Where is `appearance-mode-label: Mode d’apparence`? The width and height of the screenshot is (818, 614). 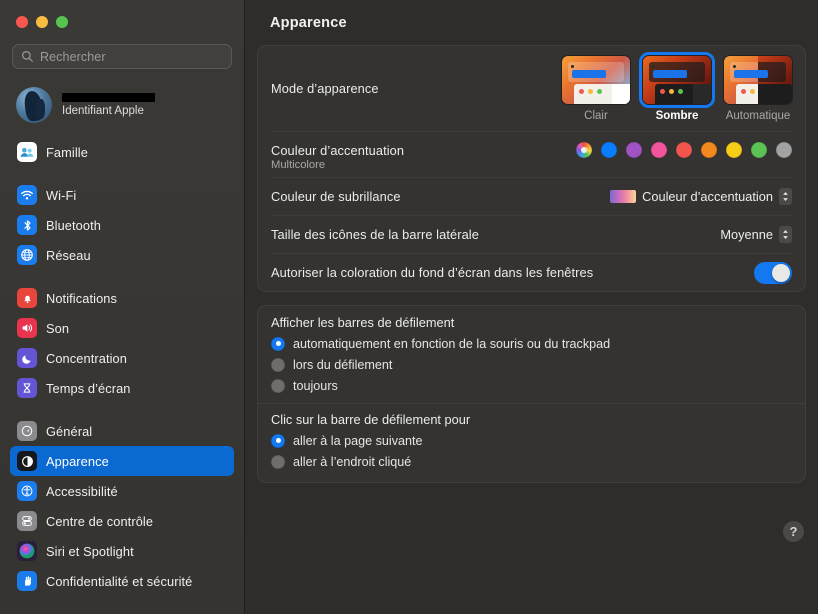
appearance-mode-label: Mode d’apparence is located at coordinates (325, 88).